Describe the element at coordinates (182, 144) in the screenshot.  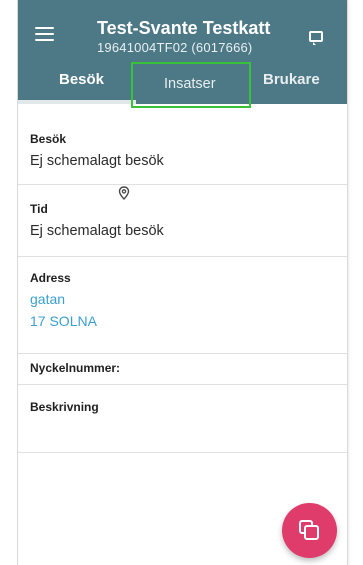
I see `visit-section: Besök Ej schemalagt besök` at that location.